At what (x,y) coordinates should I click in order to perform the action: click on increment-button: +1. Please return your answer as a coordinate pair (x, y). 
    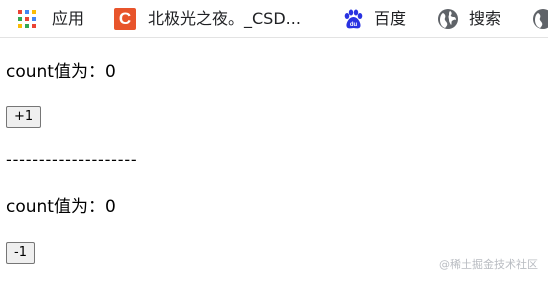
    Looking at the image, I should click on (24, 117).